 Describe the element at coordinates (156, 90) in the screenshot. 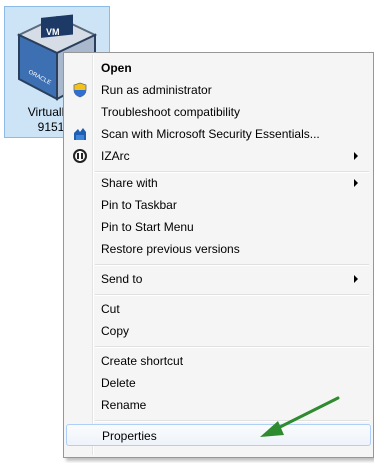

I see `menu-item-label: Run as administrator` at that location.